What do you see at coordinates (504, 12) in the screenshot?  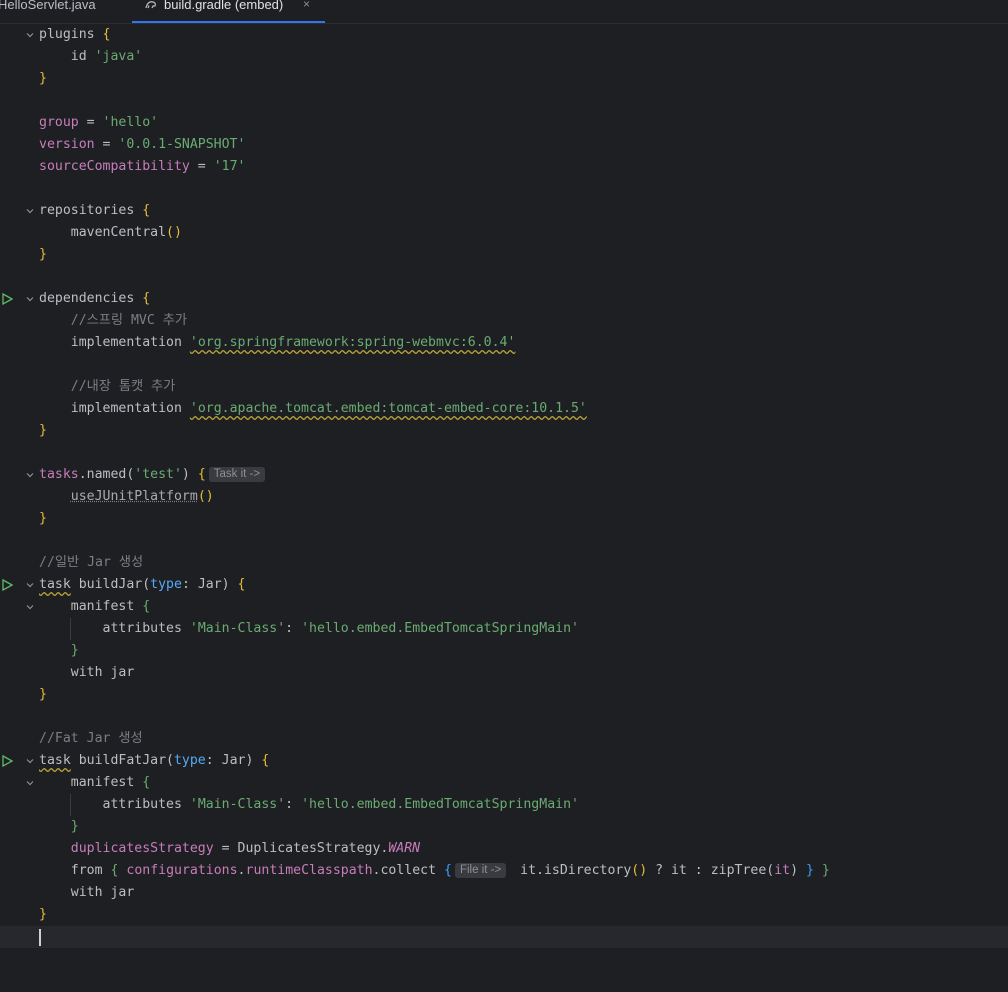 I see `editor-tab-bar: HelloServlet.java build.gradle (embed) ×` at bounding box center [504, 12].